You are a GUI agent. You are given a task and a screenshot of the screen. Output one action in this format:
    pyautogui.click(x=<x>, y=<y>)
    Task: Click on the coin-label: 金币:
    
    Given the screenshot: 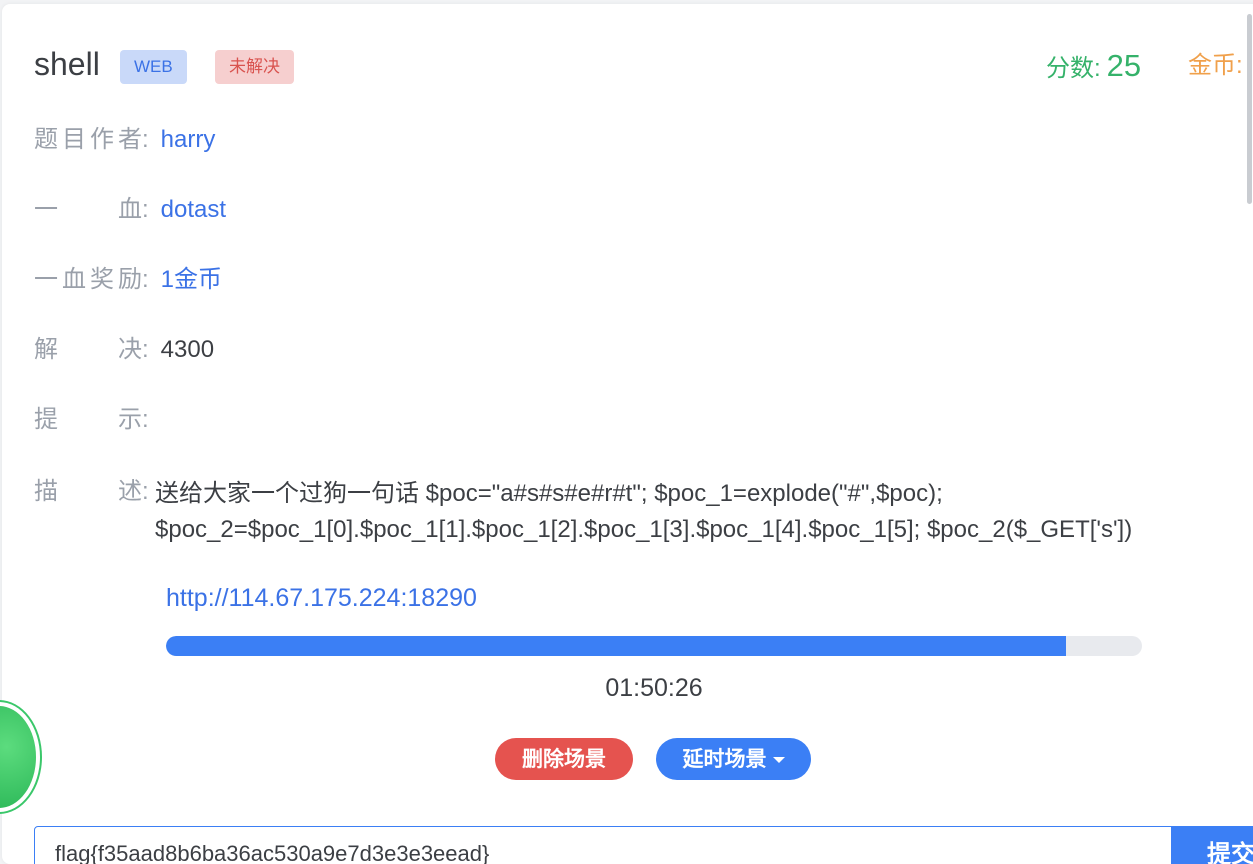 What is the action you would take?
    pyautogui.click(x=1215, y=65)
    